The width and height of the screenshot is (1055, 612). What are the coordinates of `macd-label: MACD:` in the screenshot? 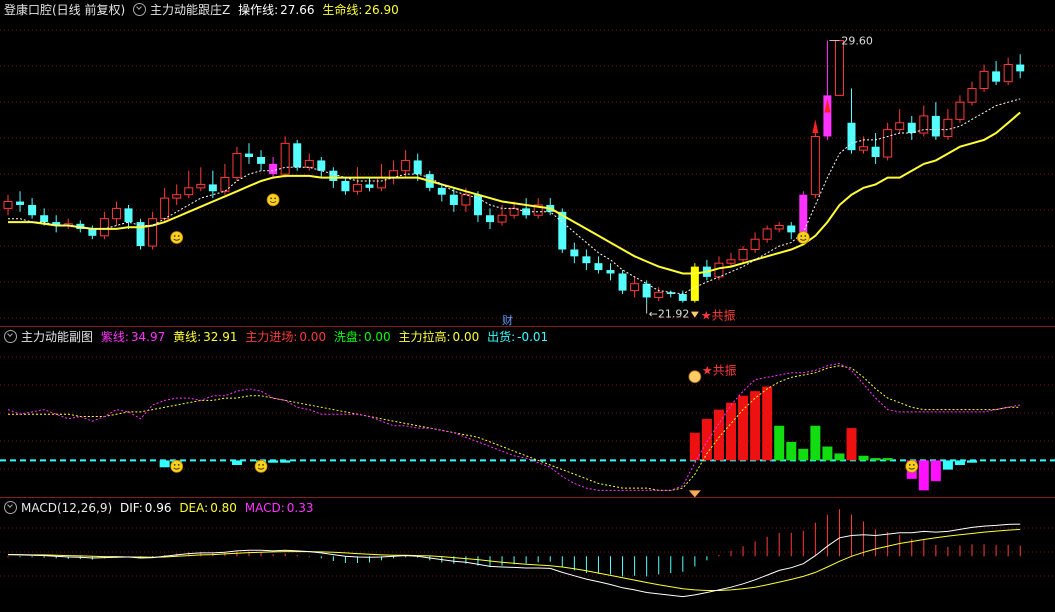 It's located at (264, 508).